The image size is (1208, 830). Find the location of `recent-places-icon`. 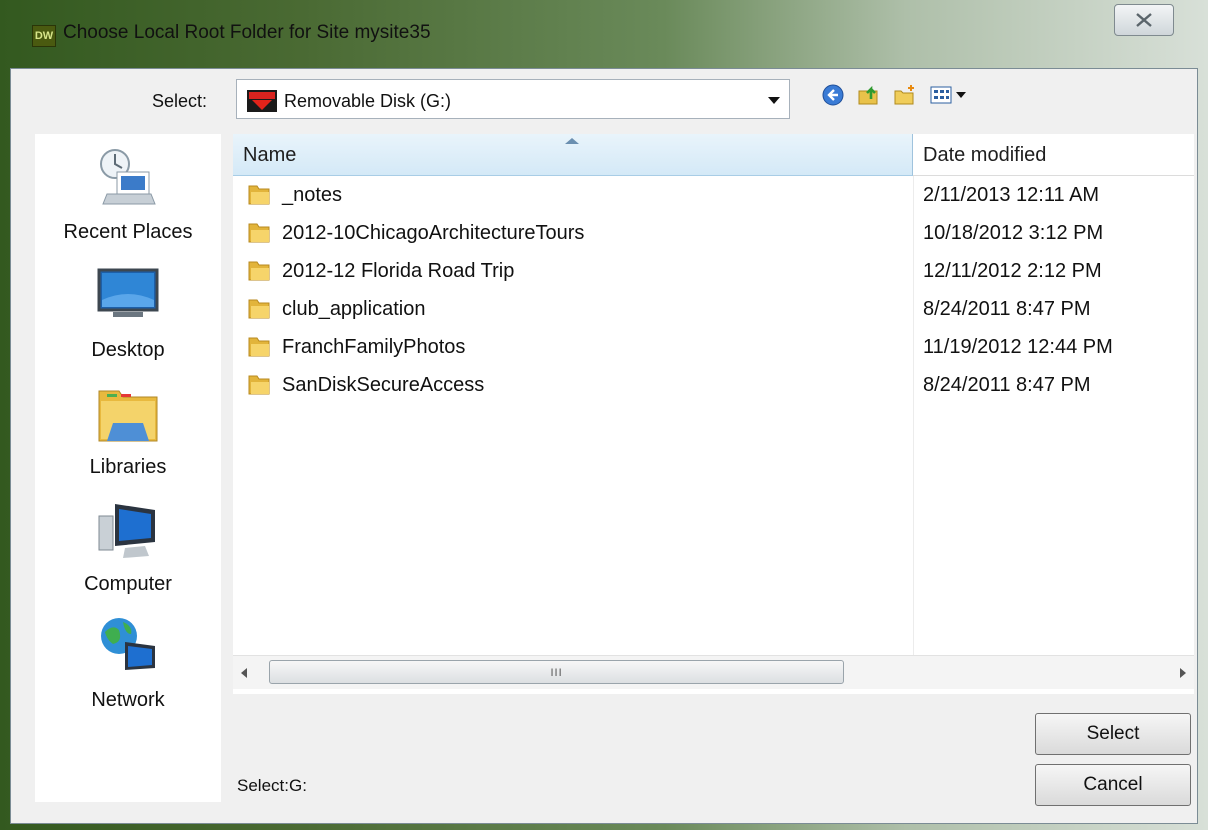

recent-places-icon is located at coordinates (128, 177).